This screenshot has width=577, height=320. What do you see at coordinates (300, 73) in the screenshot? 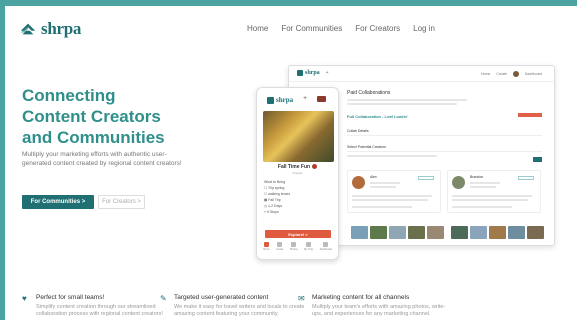
I see `mock-logo-icon` at bounding box center [300, 73].